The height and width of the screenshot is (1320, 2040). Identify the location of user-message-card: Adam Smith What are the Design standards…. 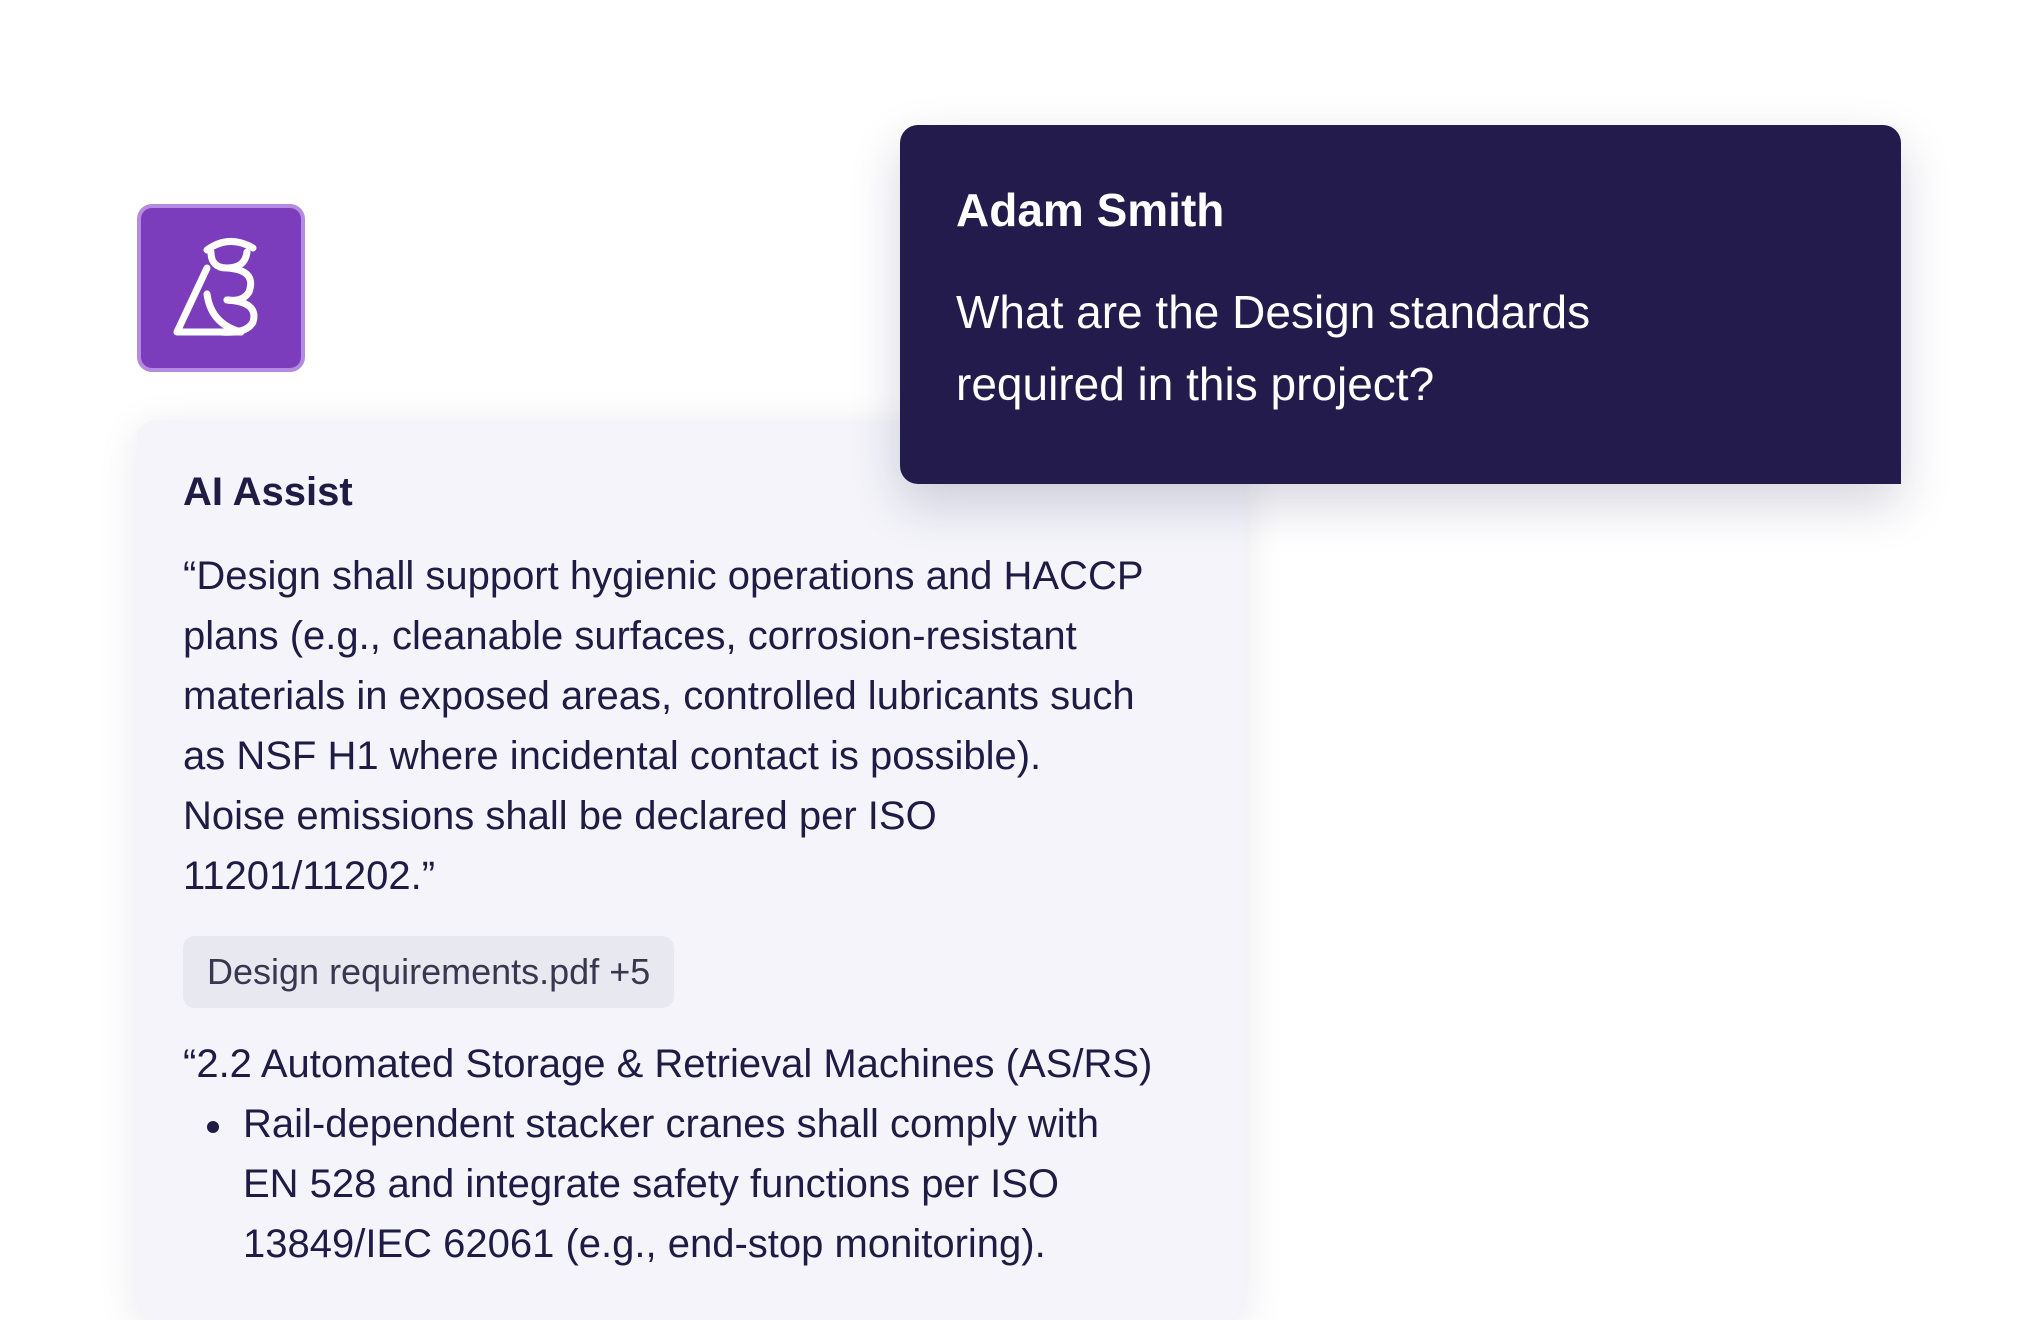
(1400, 304).